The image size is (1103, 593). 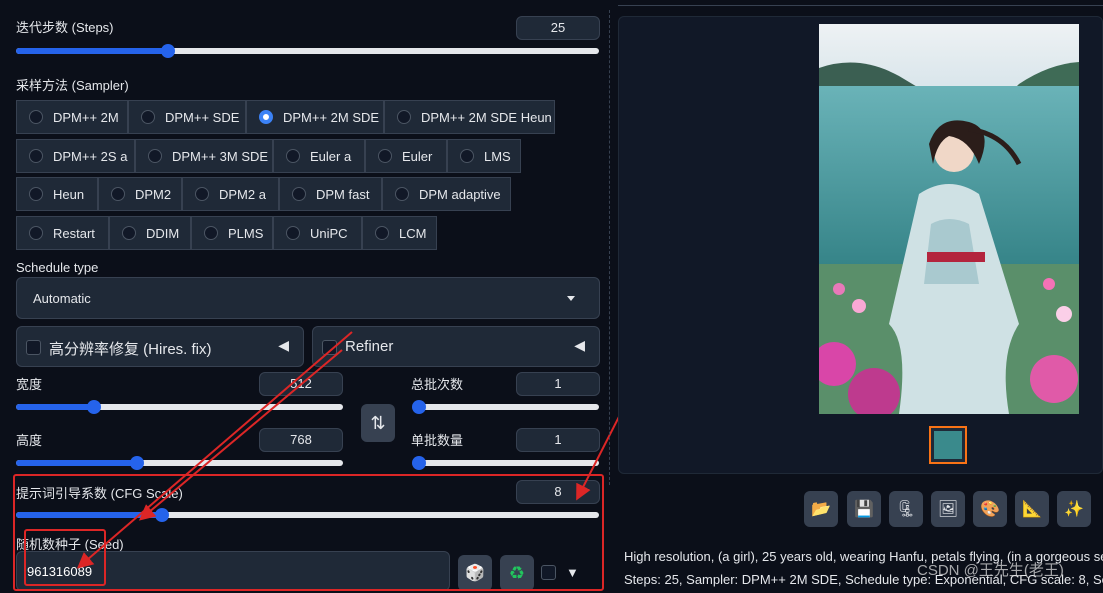 I want to click on save-icon: 💾, so click(x=864, y=509).